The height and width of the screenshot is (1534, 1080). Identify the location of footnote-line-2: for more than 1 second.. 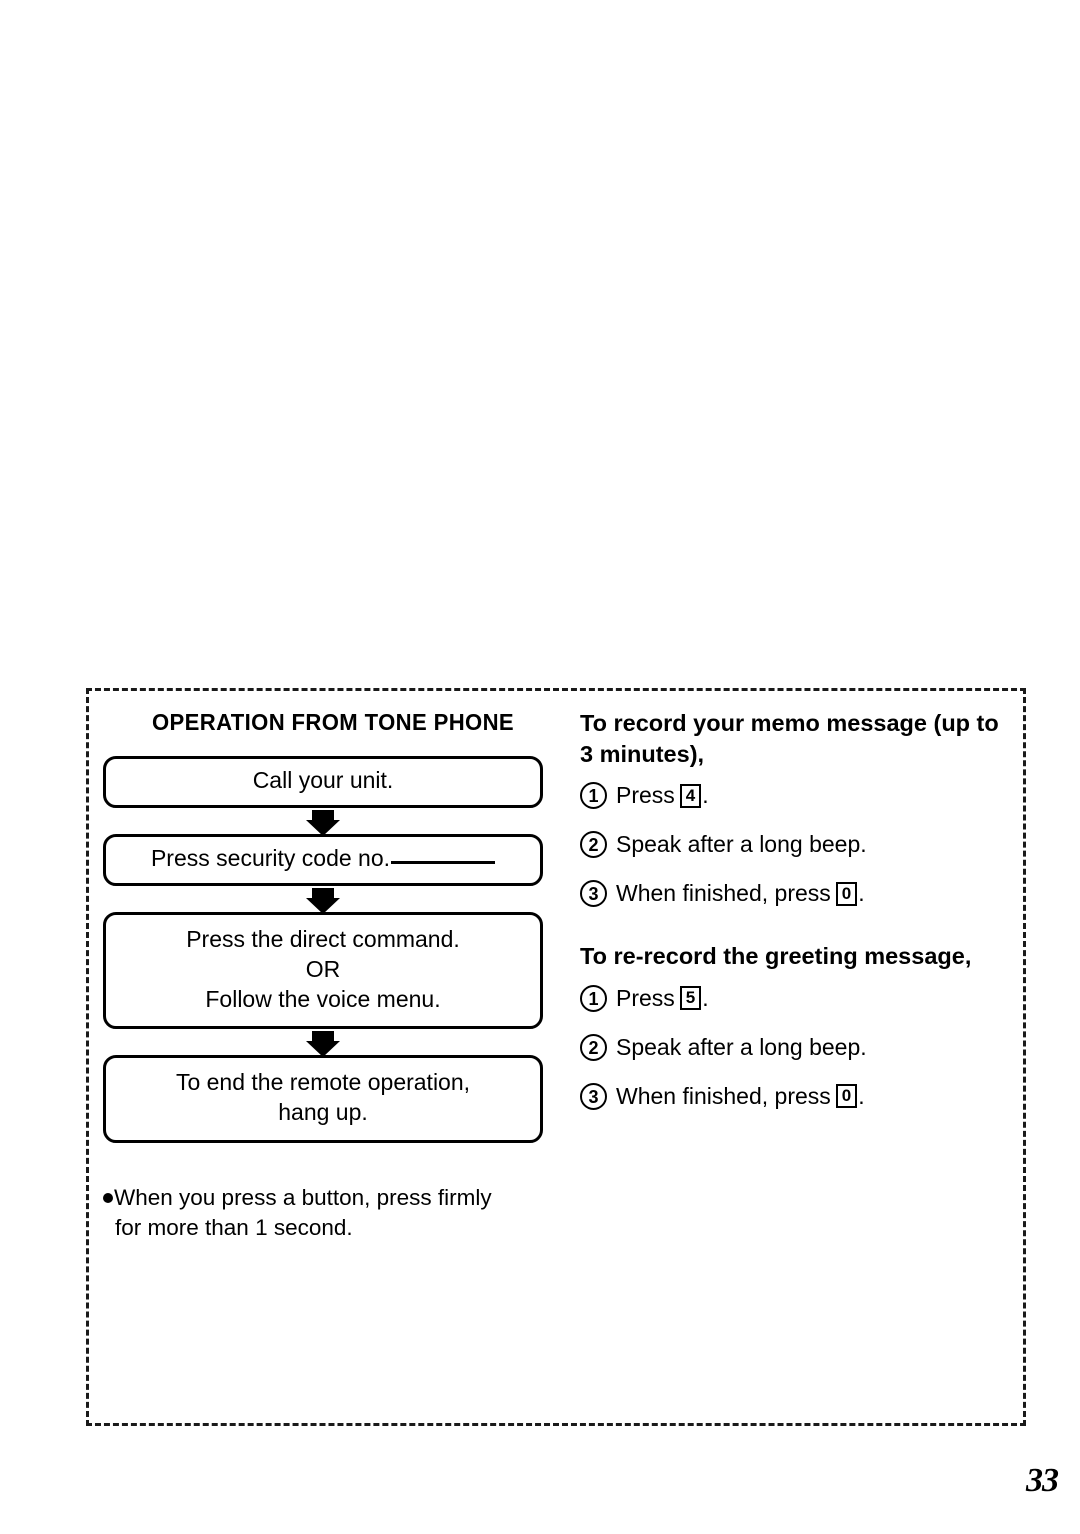
(234, 1228).